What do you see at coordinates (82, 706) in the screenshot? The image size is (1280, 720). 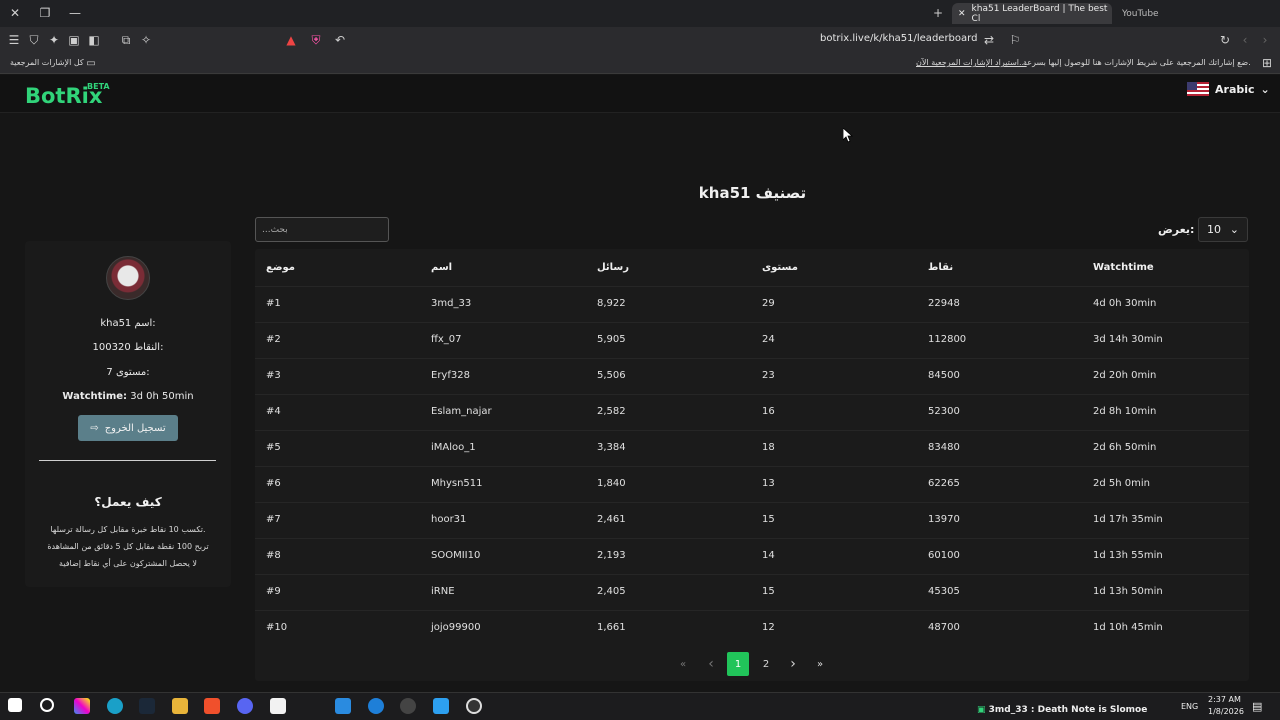 I see `copilot-icon` at bounding box center [82, 706].